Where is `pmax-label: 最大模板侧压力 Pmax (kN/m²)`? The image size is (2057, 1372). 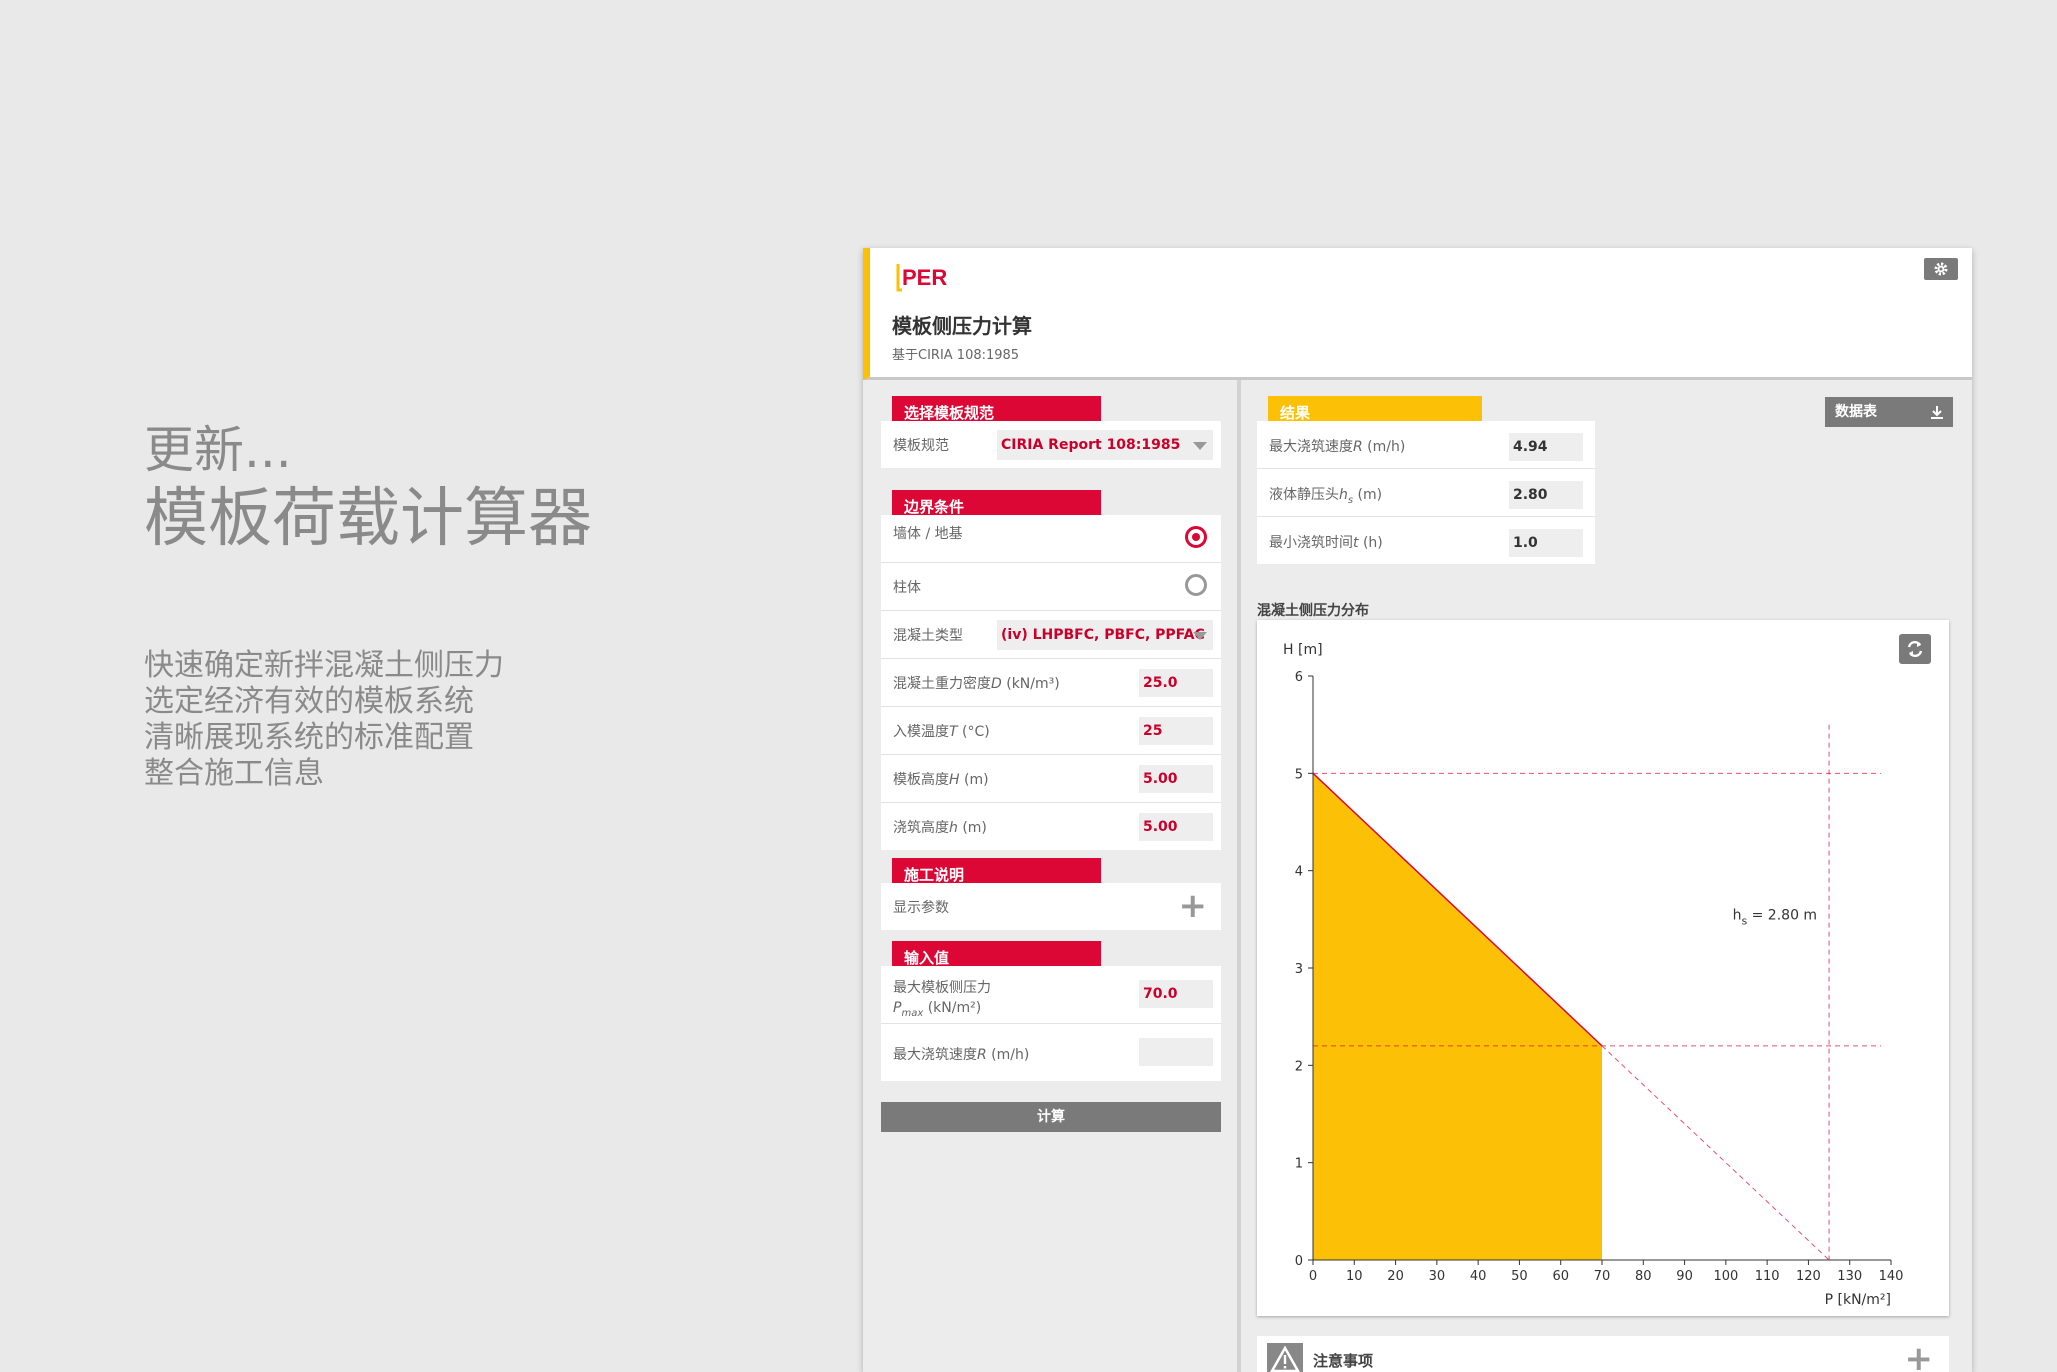
pmax-label: 最大模板侧压力 Pmax (kN/m²) is located at coordinates (942, 999).